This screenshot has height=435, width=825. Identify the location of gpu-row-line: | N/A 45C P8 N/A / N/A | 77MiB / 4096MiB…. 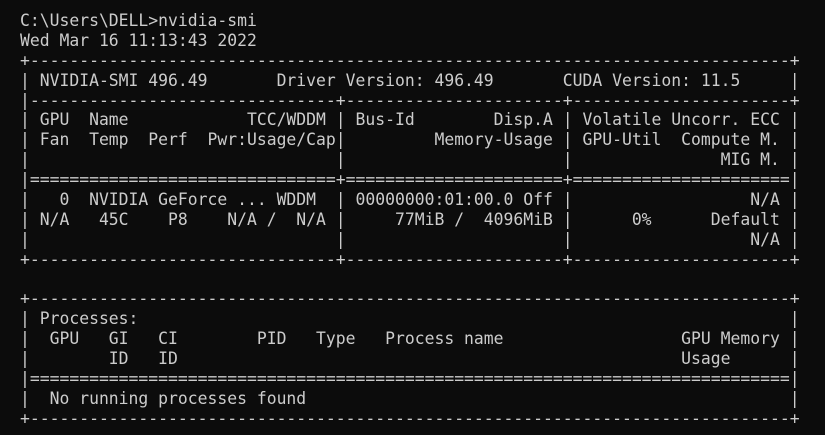
(410, 219).